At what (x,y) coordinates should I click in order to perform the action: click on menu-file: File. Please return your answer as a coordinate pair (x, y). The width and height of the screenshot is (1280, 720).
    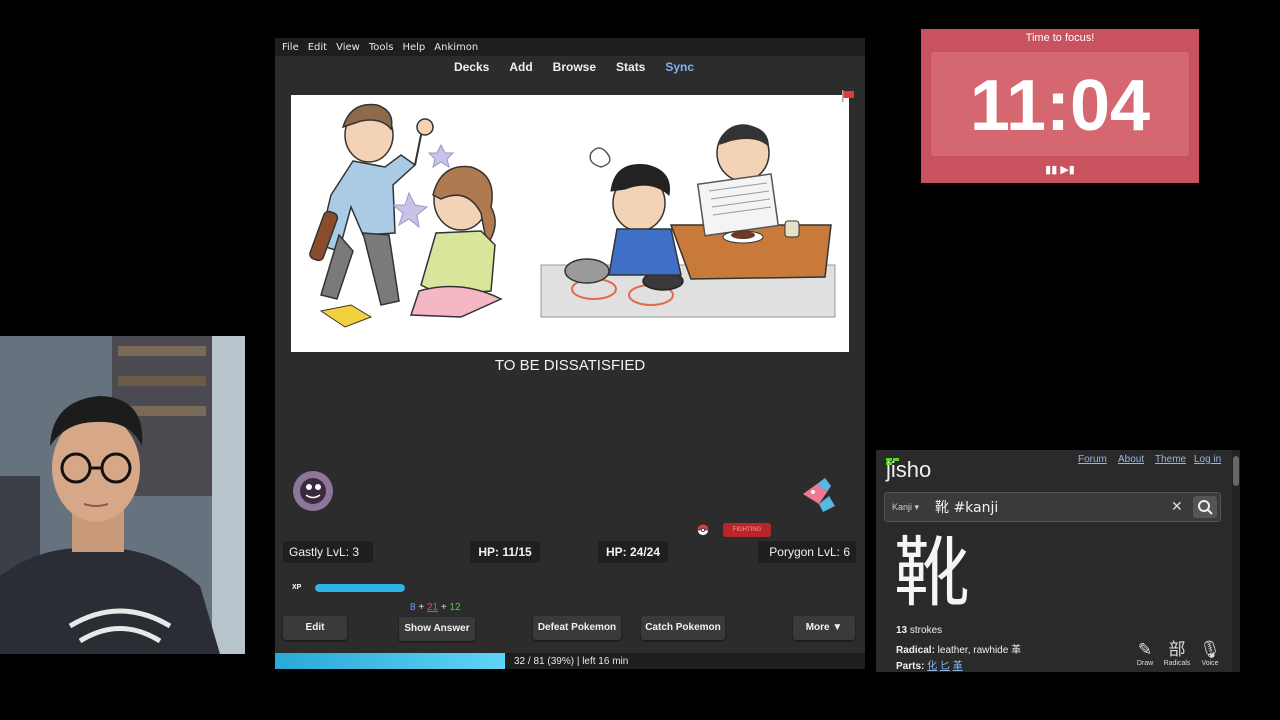
    Looking at the image, I should click on (290, 47).